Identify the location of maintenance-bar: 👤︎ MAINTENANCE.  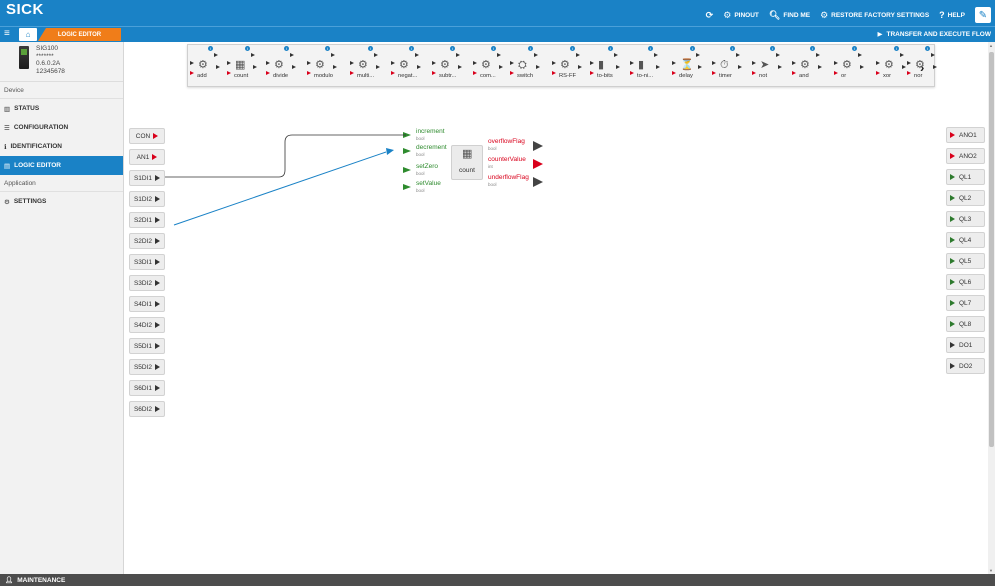
(497, 580).